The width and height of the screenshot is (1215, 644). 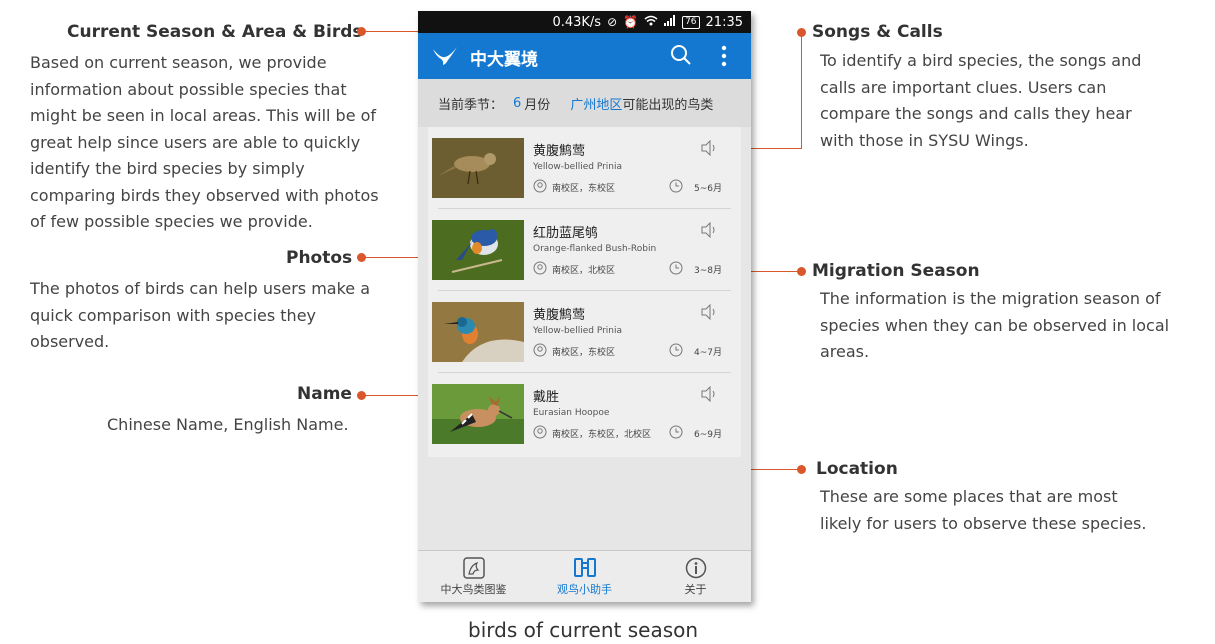 What do you see at coordinates (708, 353) in the screenshot?
I see `bird-months: 4~7月` at bounding box center [708, 353].